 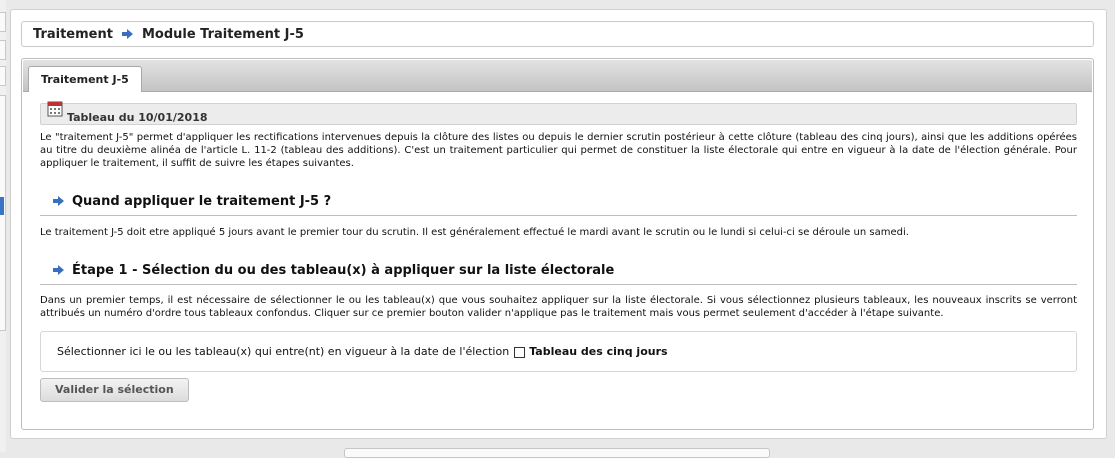 What do you see at coordinates (222, 34) in the screenshot?
I see `breadcrumb-current: Module Traitement J-5` at bounding box center [222, 34].